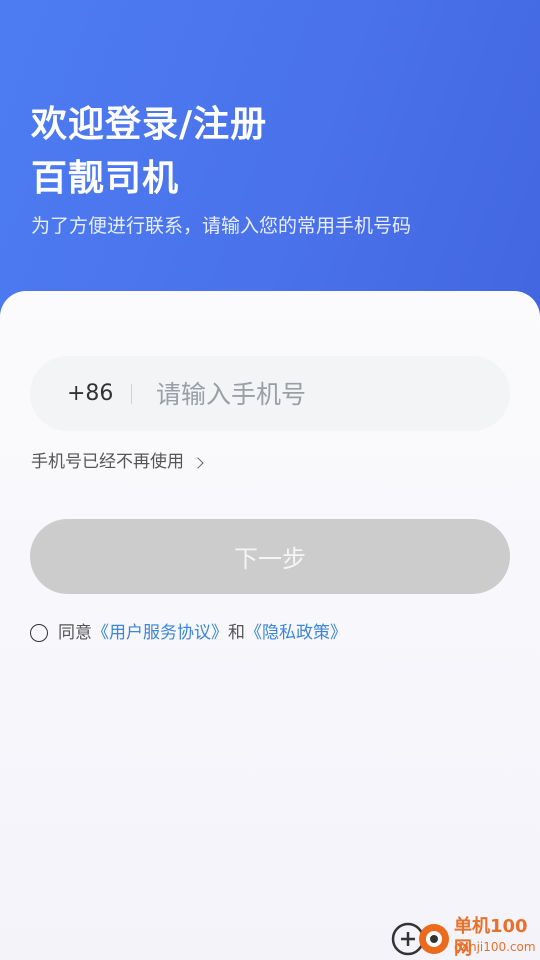  What do you see at coordinates (296, 633) in the screenshot?
I see `privacy-policy-link: 《隐私政策》` at bounding box center [296, 633].